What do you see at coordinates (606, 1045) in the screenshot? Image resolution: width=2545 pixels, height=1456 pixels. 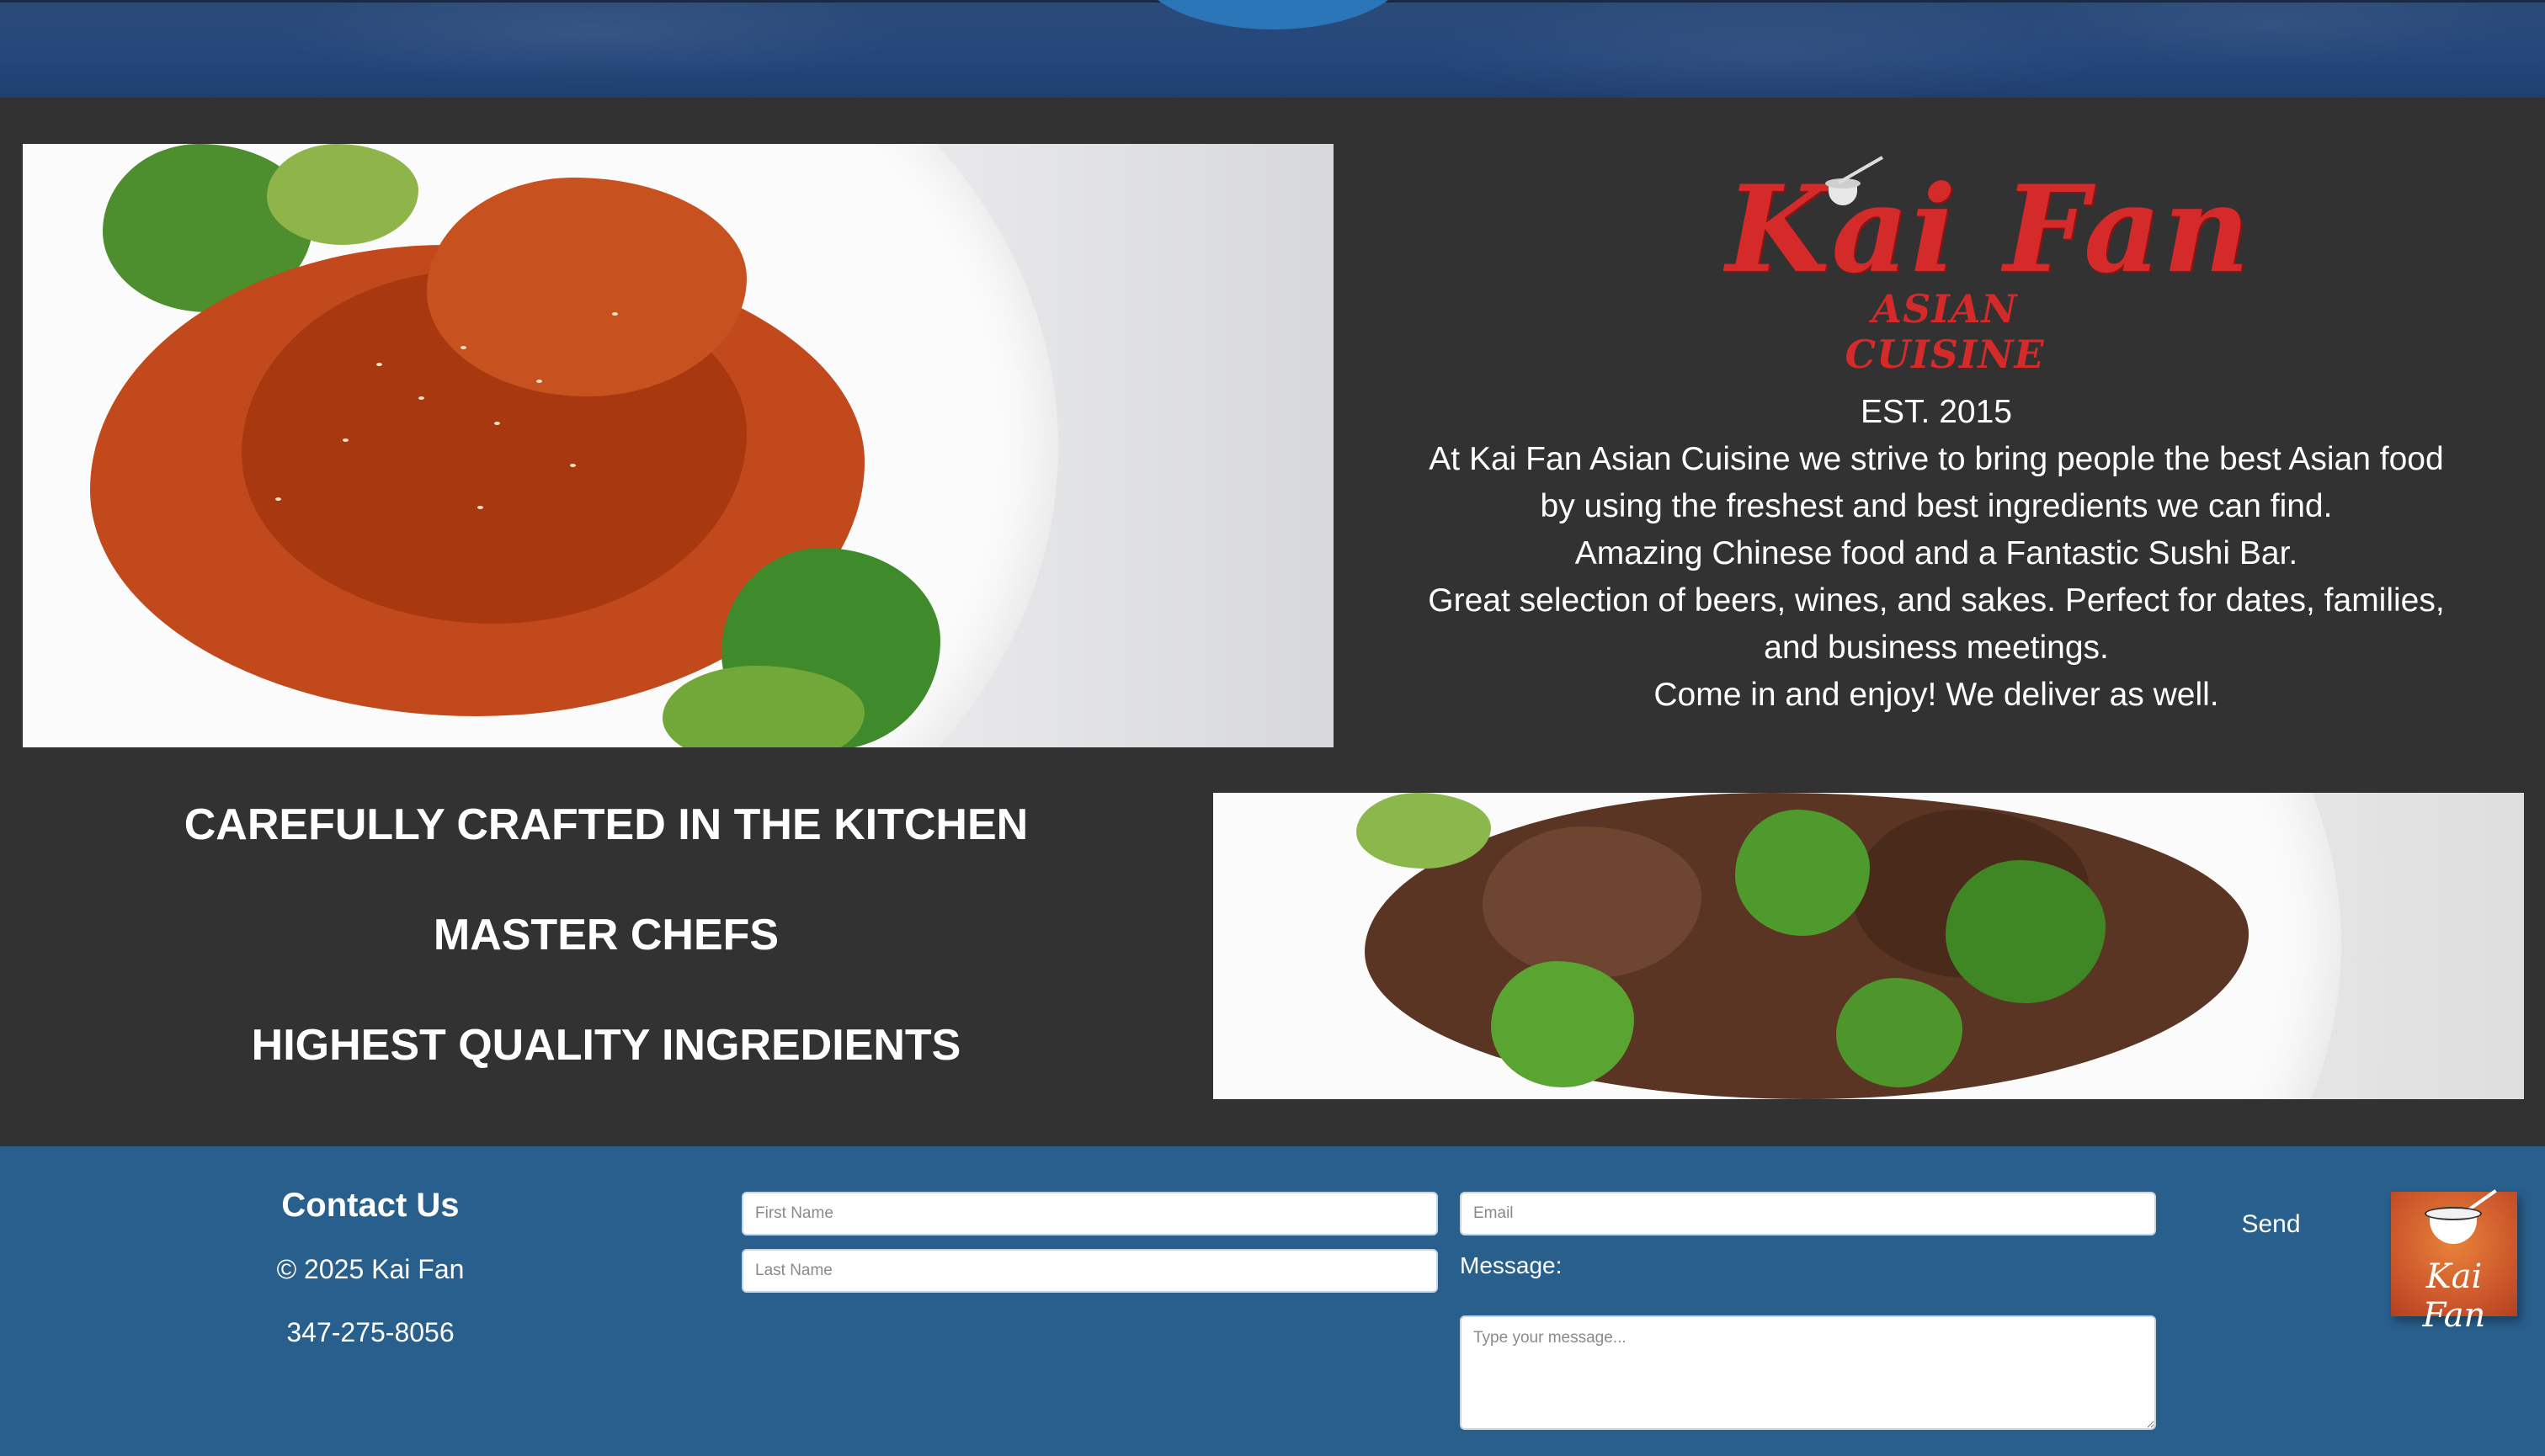 I see `feature-ingredients: HIGHEST QUALITY INGREDIENTS` at bounding box center [606, 1045].